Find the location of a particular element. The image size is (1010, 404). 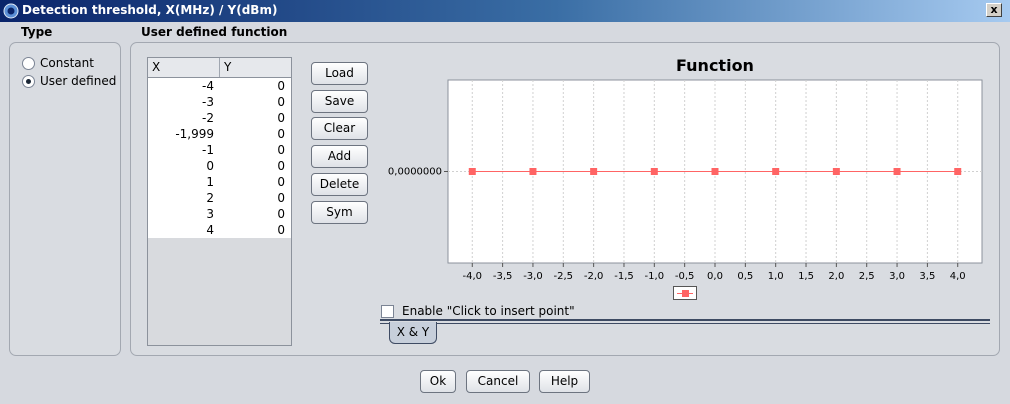

table-body: -4 0 -3 0 -2 0 -1,999 0 -1 0 00 10 20 30 40 is located at coordinates (219, 158).